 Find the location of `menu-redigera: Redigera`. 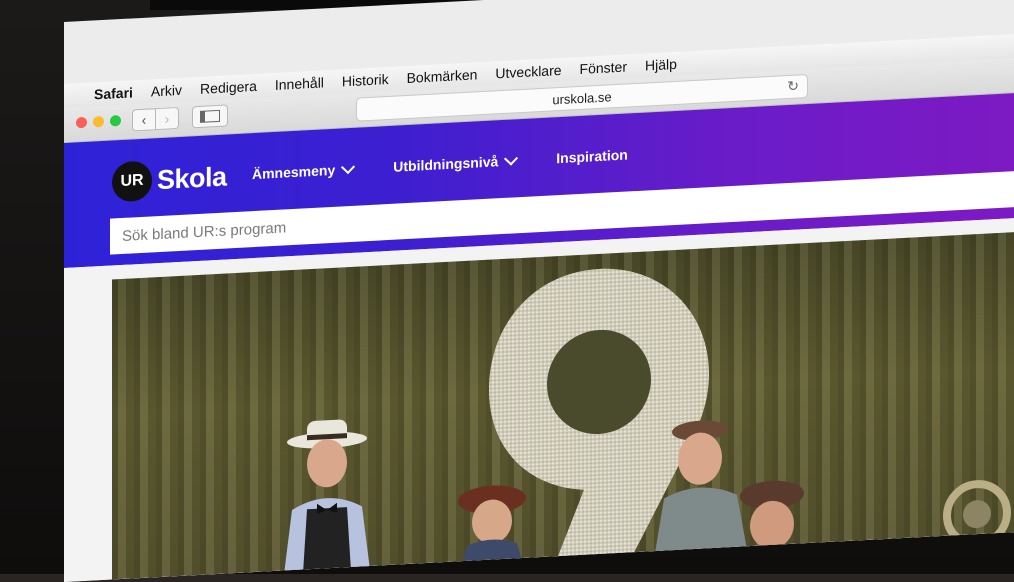

menu-redigera: Redigera is located at coordinates (228, 87).